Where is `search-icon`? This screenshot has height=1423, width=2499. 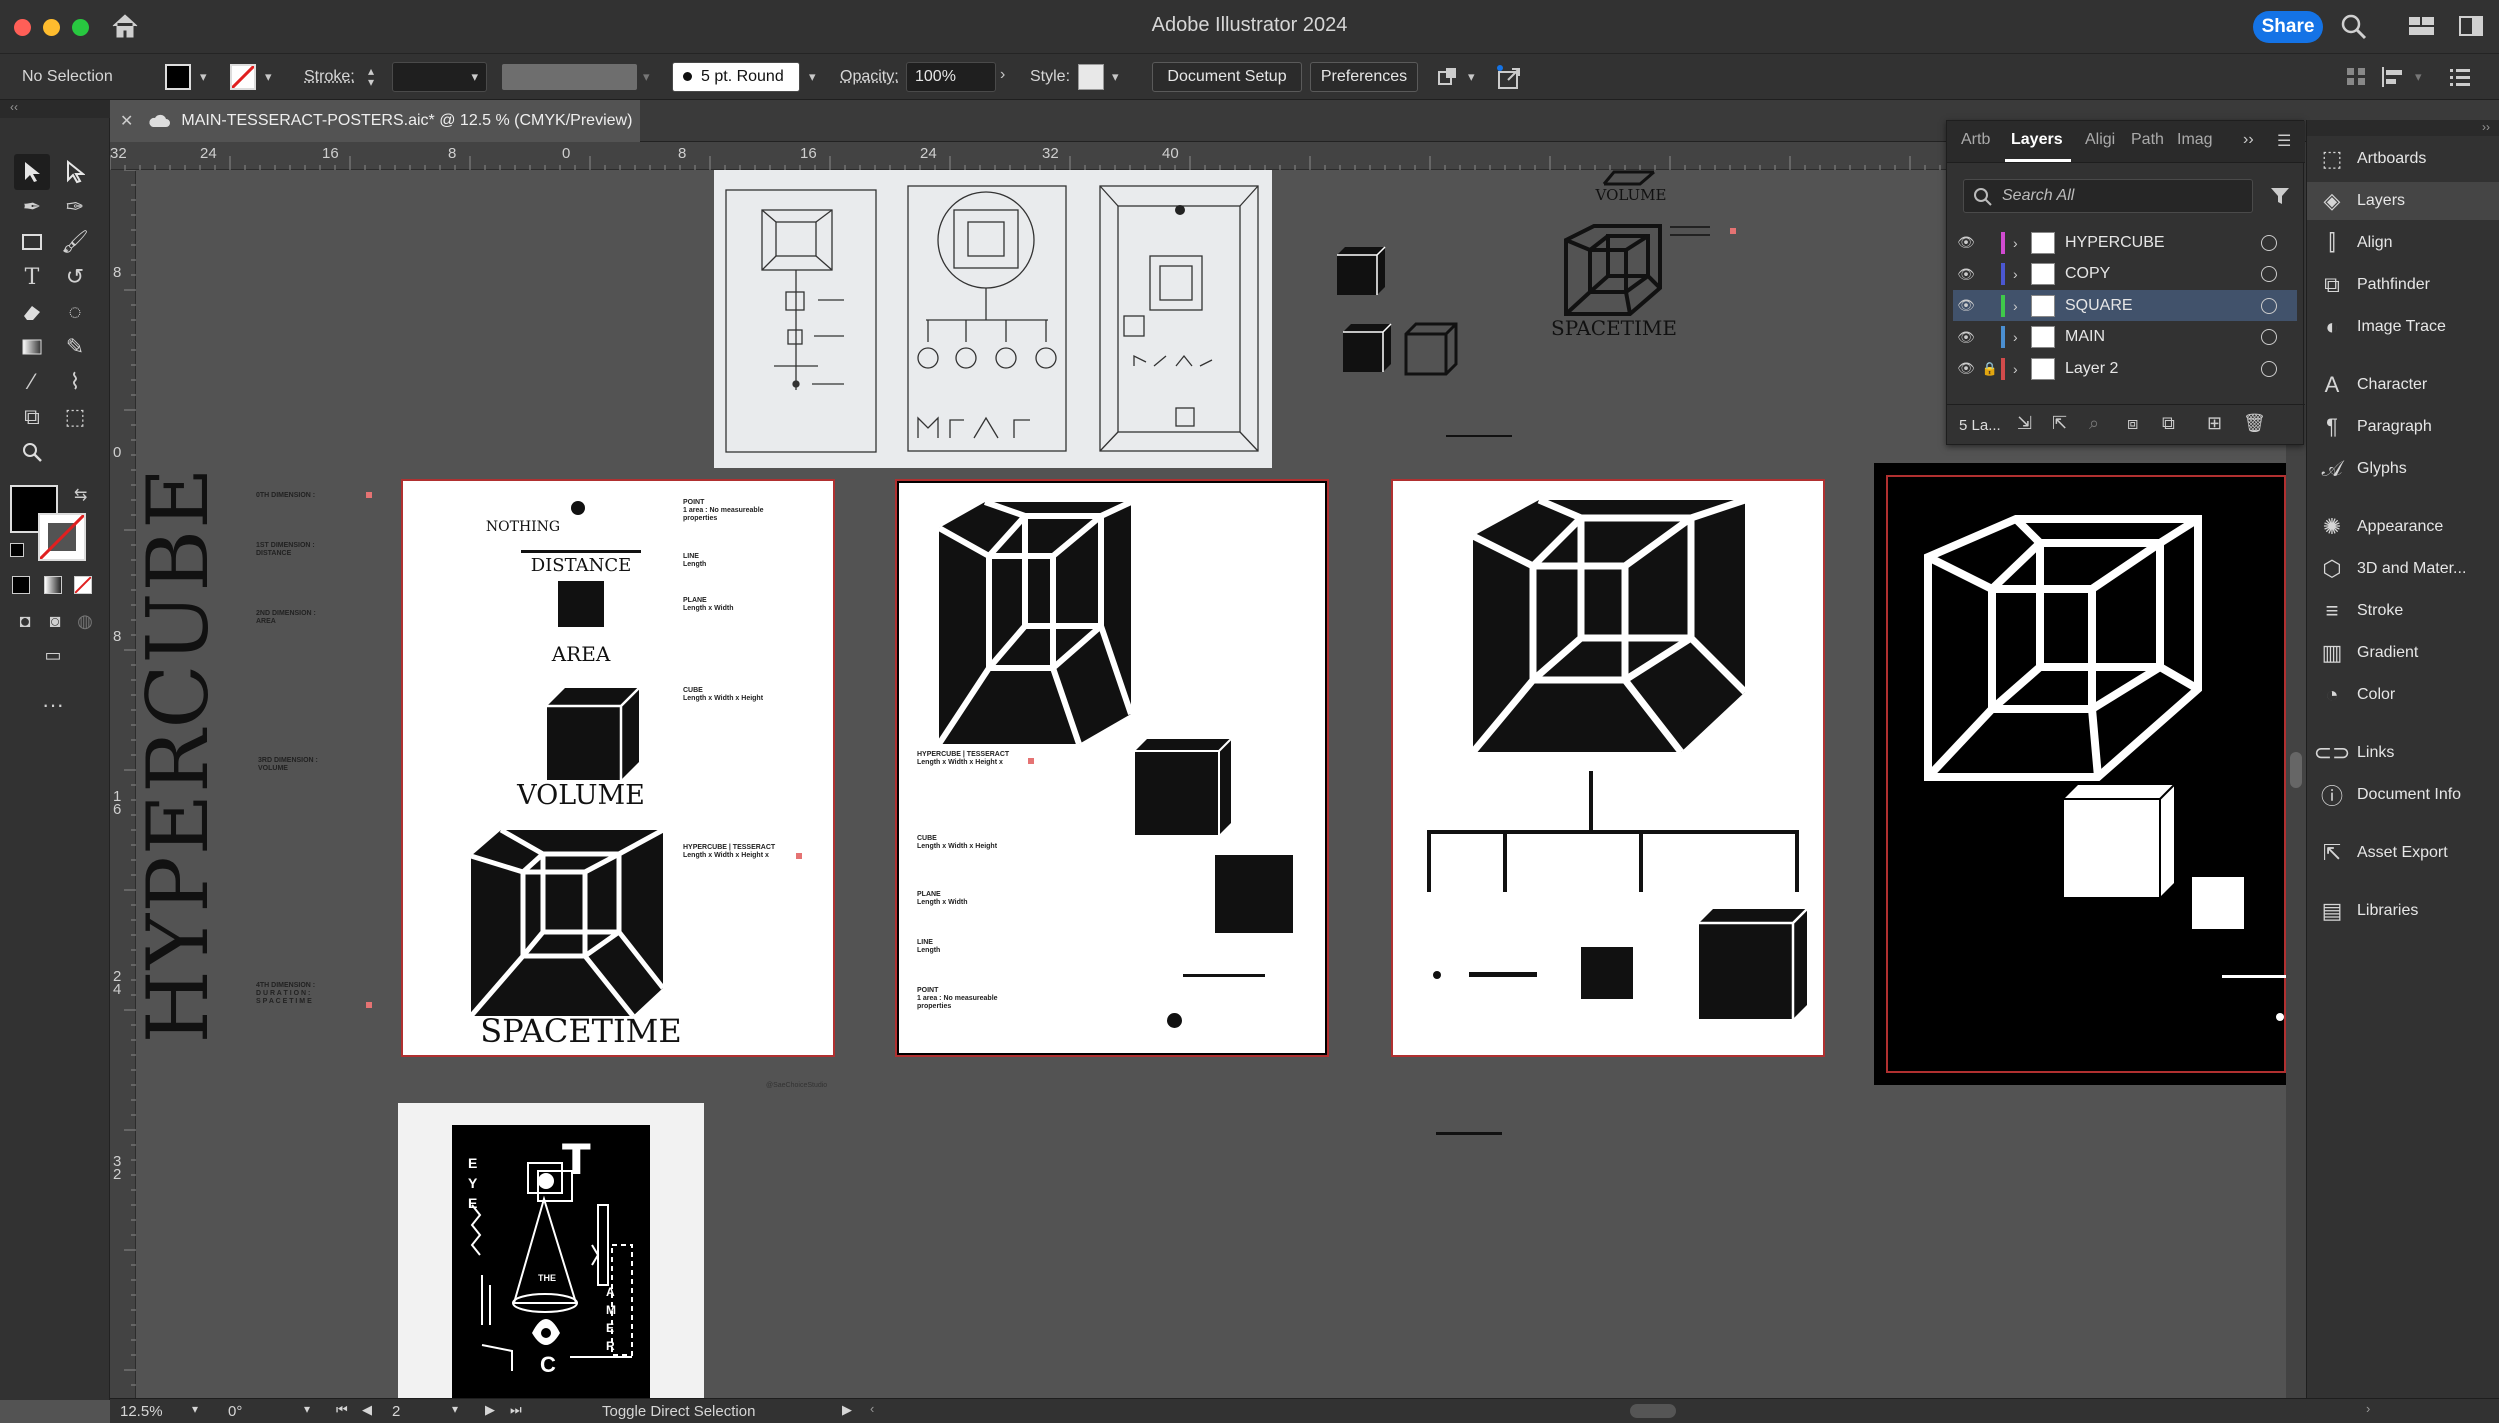 search-icon is located at coordinates (2354, 27).